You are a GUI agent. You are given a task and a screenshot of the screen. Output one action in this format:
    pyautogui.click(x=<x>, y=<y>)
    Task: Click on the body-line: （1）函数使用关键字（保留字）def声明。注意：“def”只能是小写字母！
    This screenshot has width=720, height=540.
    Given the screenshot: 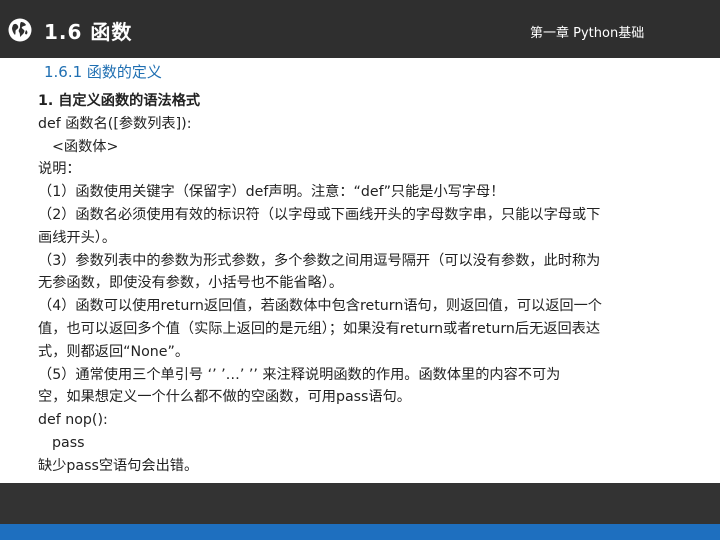 What is the action you would take?
    pyautogui.click(x=271, y=192)
    